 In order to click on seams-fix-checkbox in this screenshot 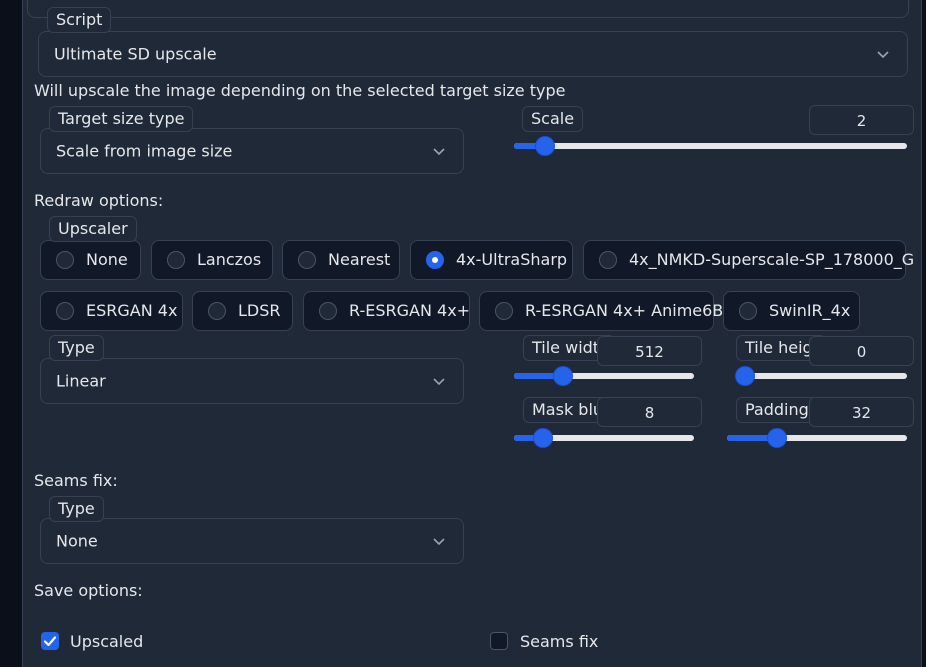, I will do `click(499, 641)`.